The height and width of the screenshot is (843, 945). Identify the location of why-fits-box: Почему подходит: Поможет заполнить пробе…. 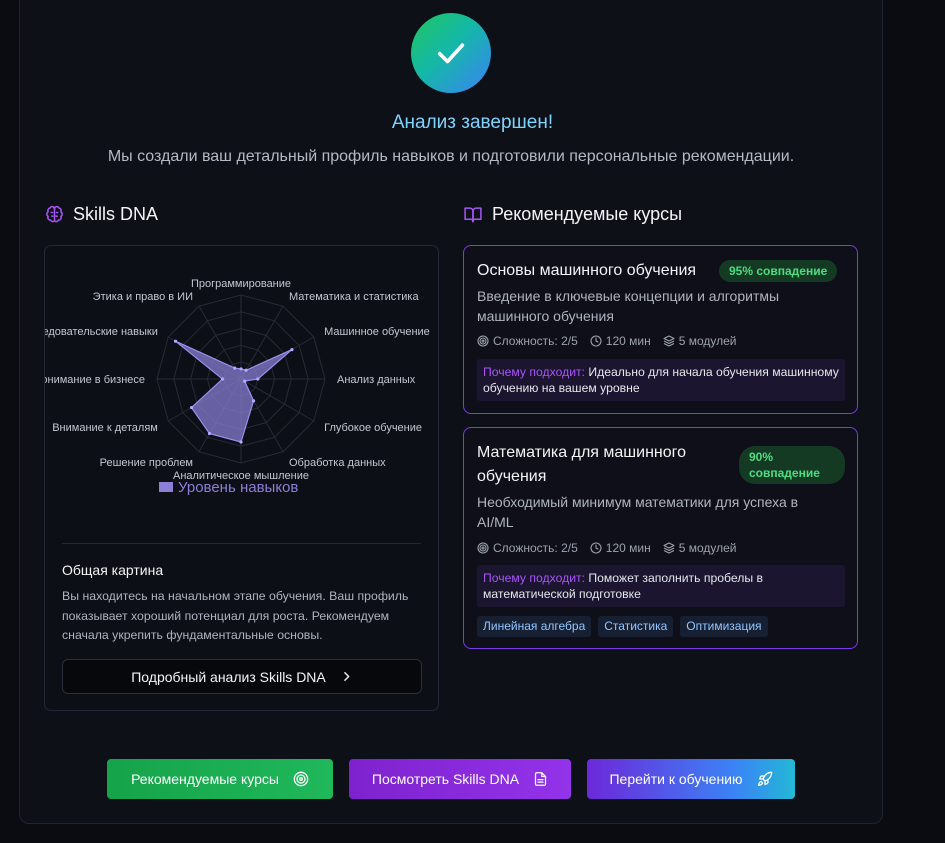
(661, 586).